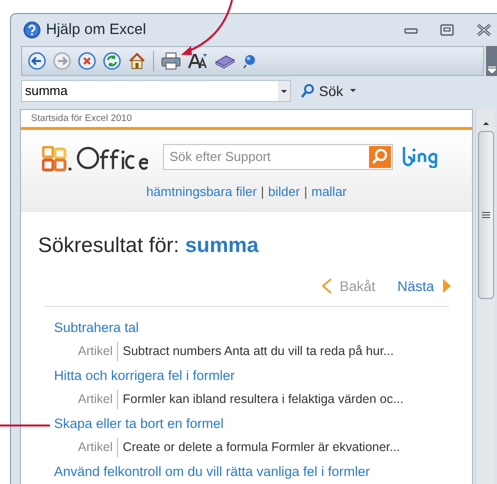  Describe the element at coordinates (225, 61) in the screenshot. I see `book-button` at that location.